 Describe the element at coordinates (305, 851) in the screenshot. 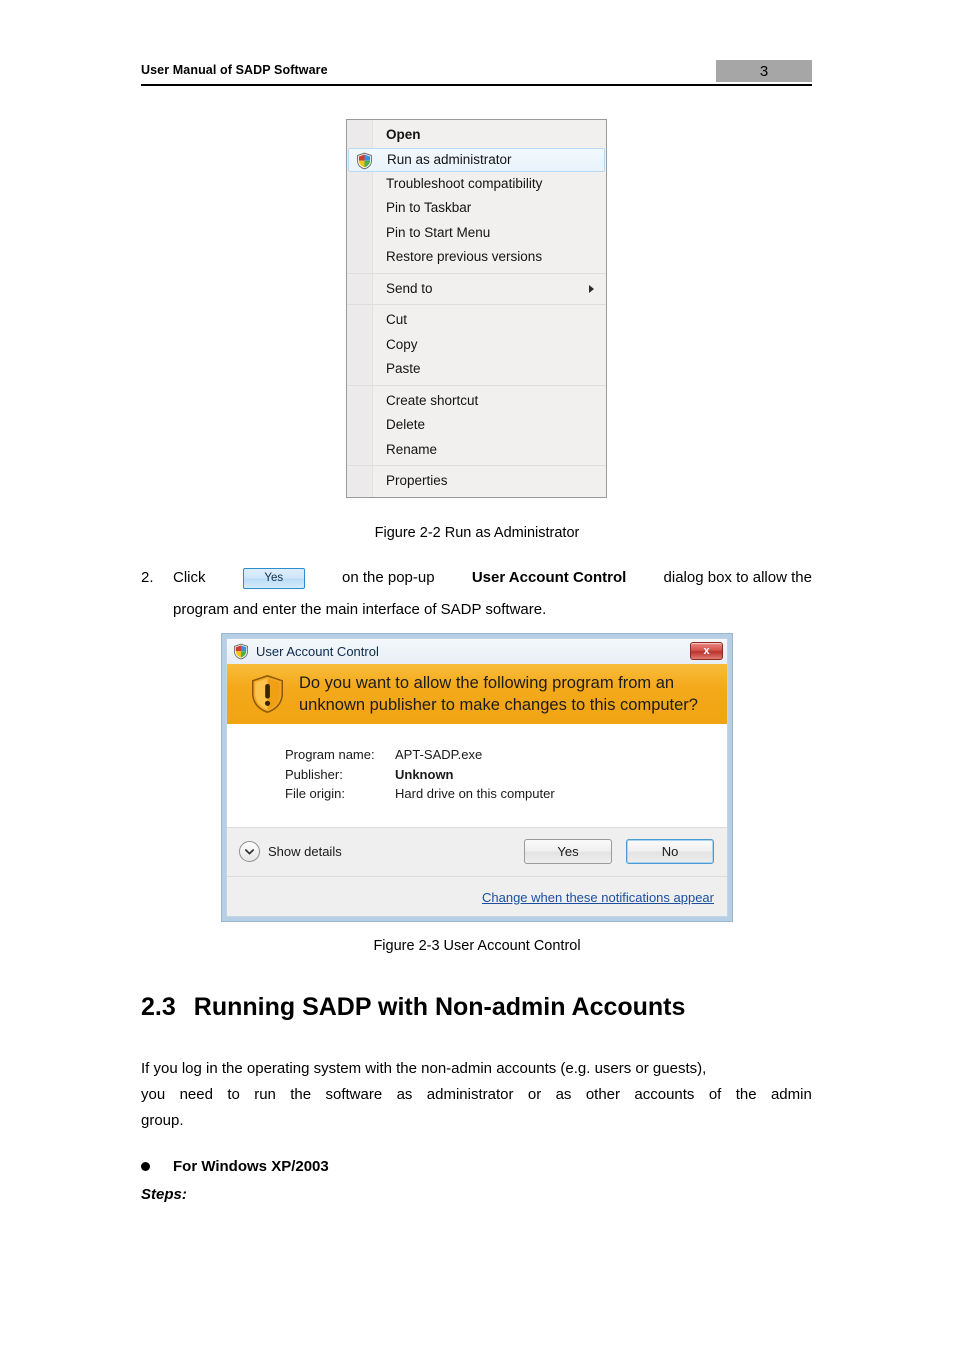

I see `show-details-label: Show details` at that location.